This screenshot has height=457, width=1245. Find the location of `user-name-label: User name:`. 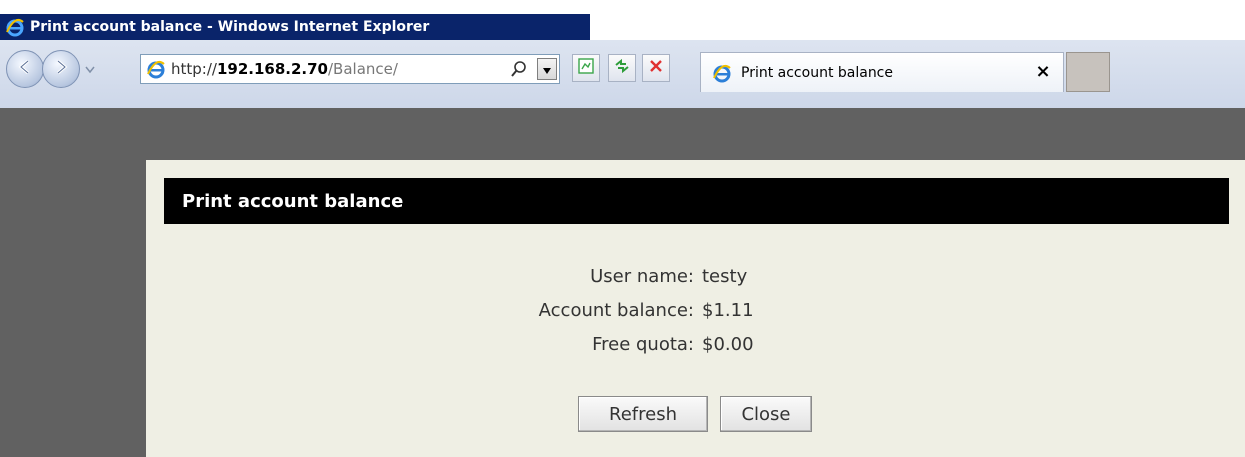

user-name-label: User name: is located at coordinates (642, 276).